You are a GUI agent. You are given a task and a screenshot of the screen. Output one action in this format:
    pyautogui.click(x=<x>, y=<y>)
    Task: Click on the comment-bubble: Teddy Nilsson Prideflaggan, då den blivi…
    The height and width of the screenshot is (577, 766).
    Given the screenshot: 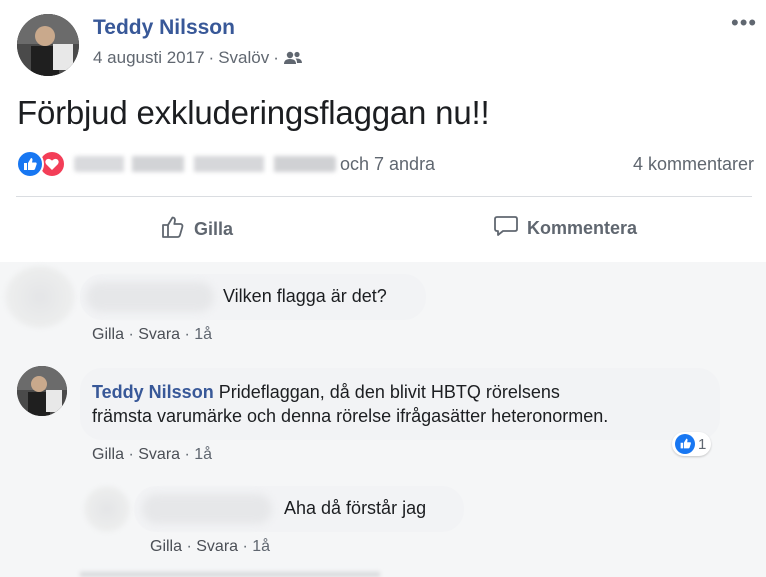 What is the action you would take?
    pyautogui.click(x=400, y=404)
    